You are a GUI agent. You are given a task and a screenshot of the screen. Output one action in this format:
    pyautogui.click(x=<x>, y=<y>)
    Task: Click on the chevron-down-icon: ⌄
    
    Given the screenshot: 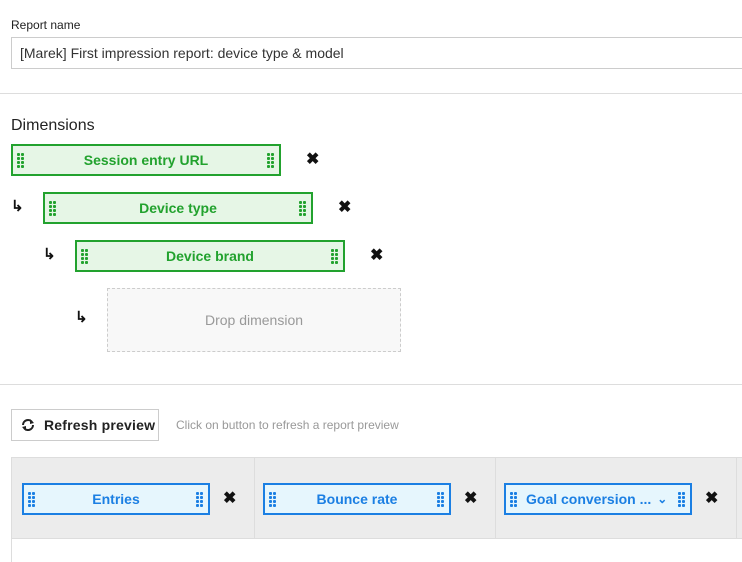 What is the action you would take?
    pyautogui.click(x=662, y=499)
    